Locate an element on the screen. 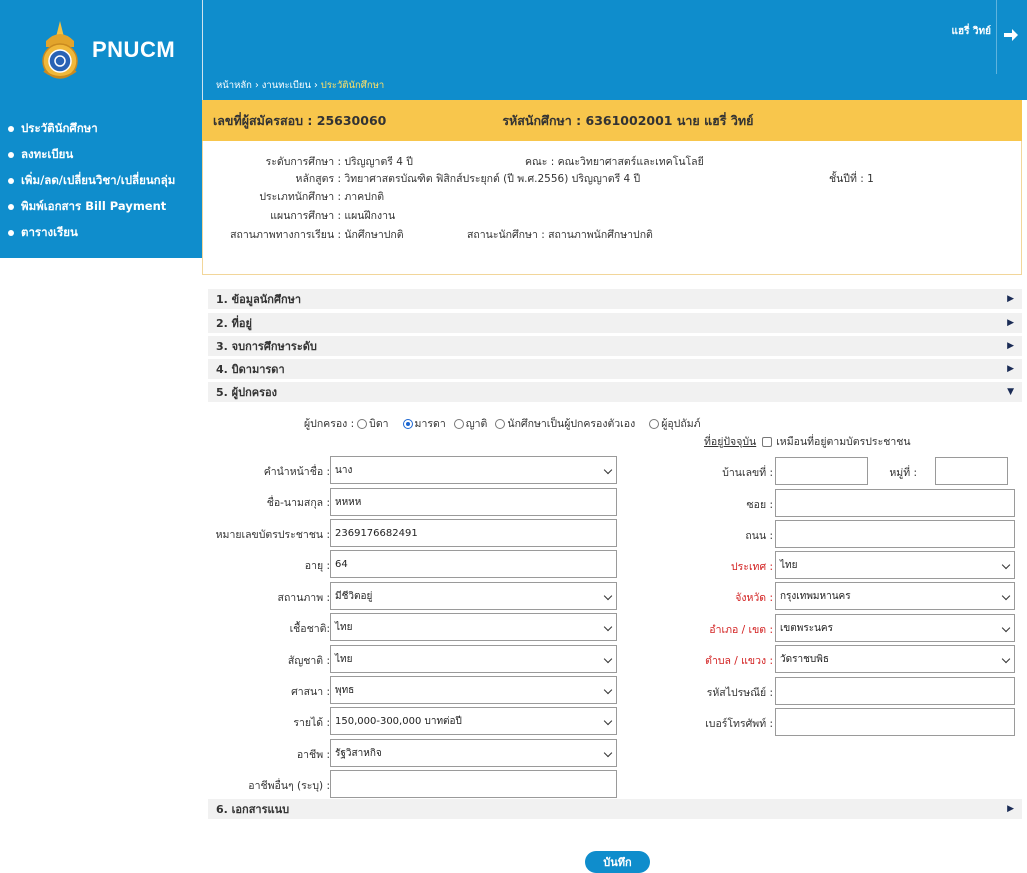  student-type-value: ภาคปกติ is located at coordinates (364, 197).